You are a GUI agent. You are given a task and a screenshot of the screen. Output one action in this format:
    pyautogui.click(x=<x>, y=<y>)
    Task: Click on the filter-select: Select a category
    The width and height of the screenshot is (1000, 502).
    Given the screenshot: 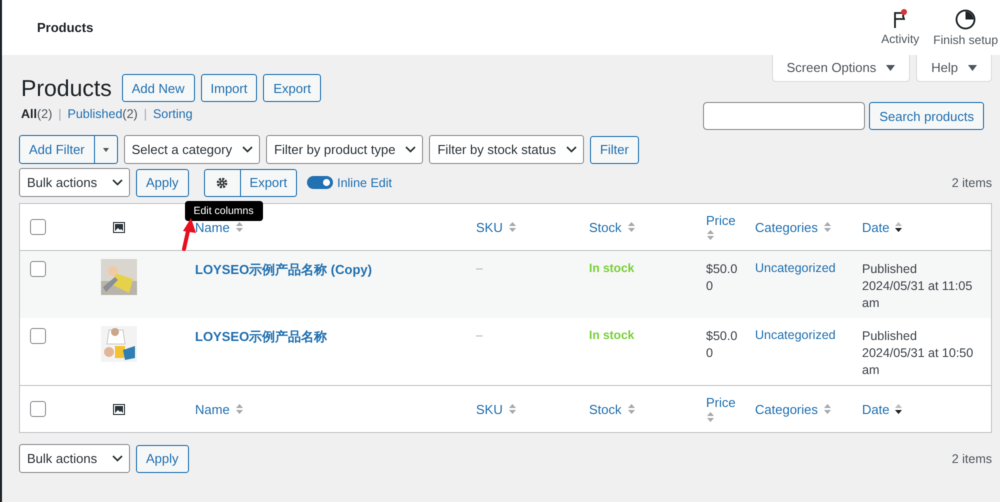 What is the action you would take?
    pyautogui.click(x=192, y=149)
    